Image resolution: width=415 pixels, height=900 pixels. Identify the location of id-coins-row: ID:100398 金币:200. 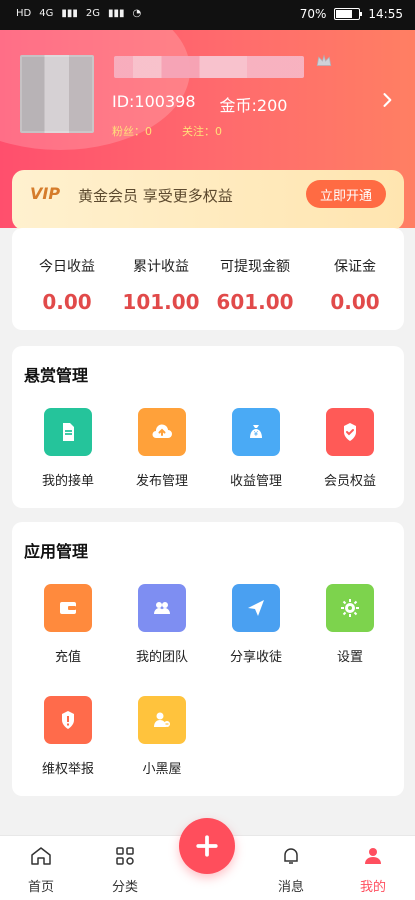
(199, 104).